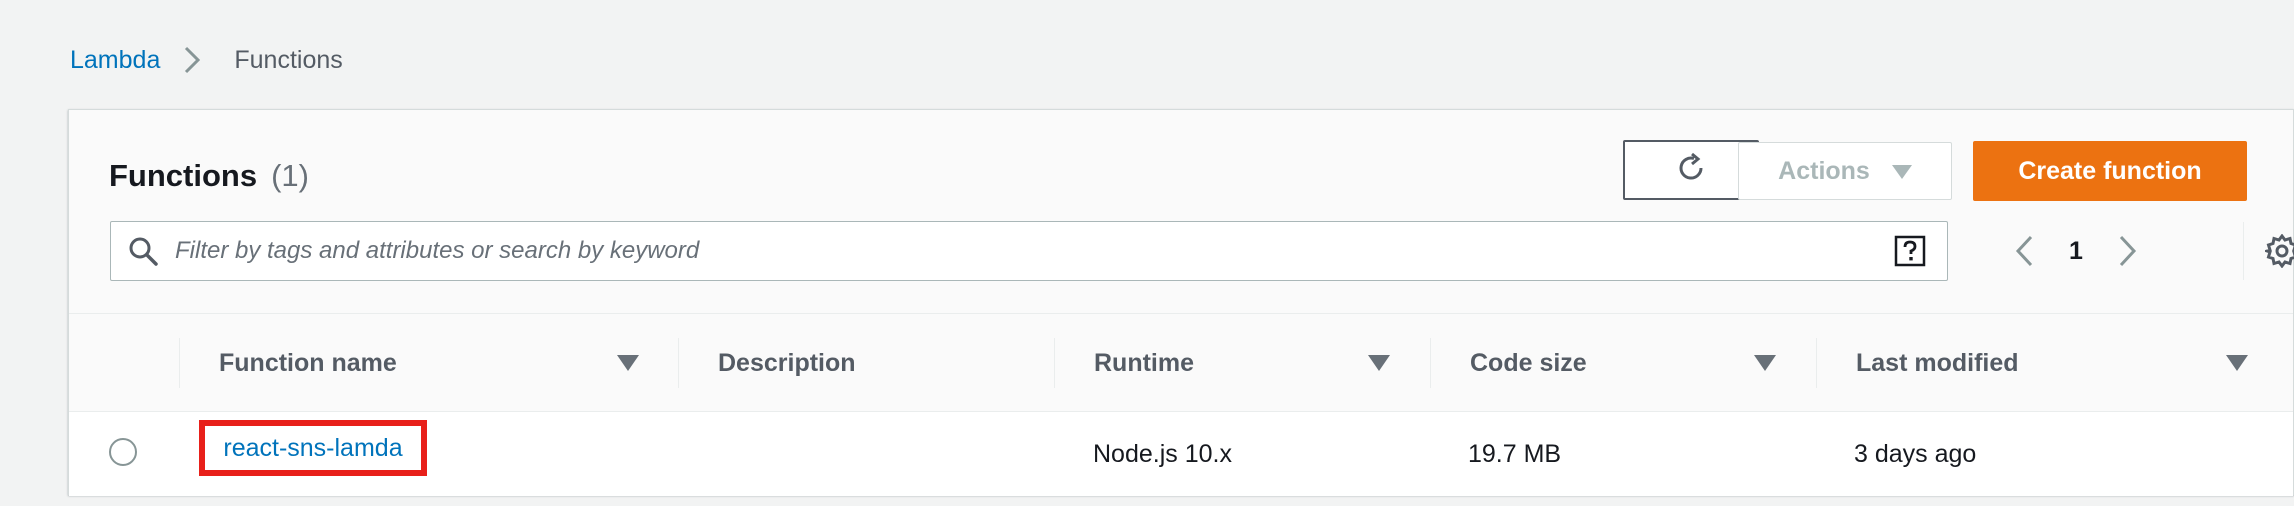 This screenshot has width=2294, height=506. I want to click on function-count: (1), so click(290, 175).